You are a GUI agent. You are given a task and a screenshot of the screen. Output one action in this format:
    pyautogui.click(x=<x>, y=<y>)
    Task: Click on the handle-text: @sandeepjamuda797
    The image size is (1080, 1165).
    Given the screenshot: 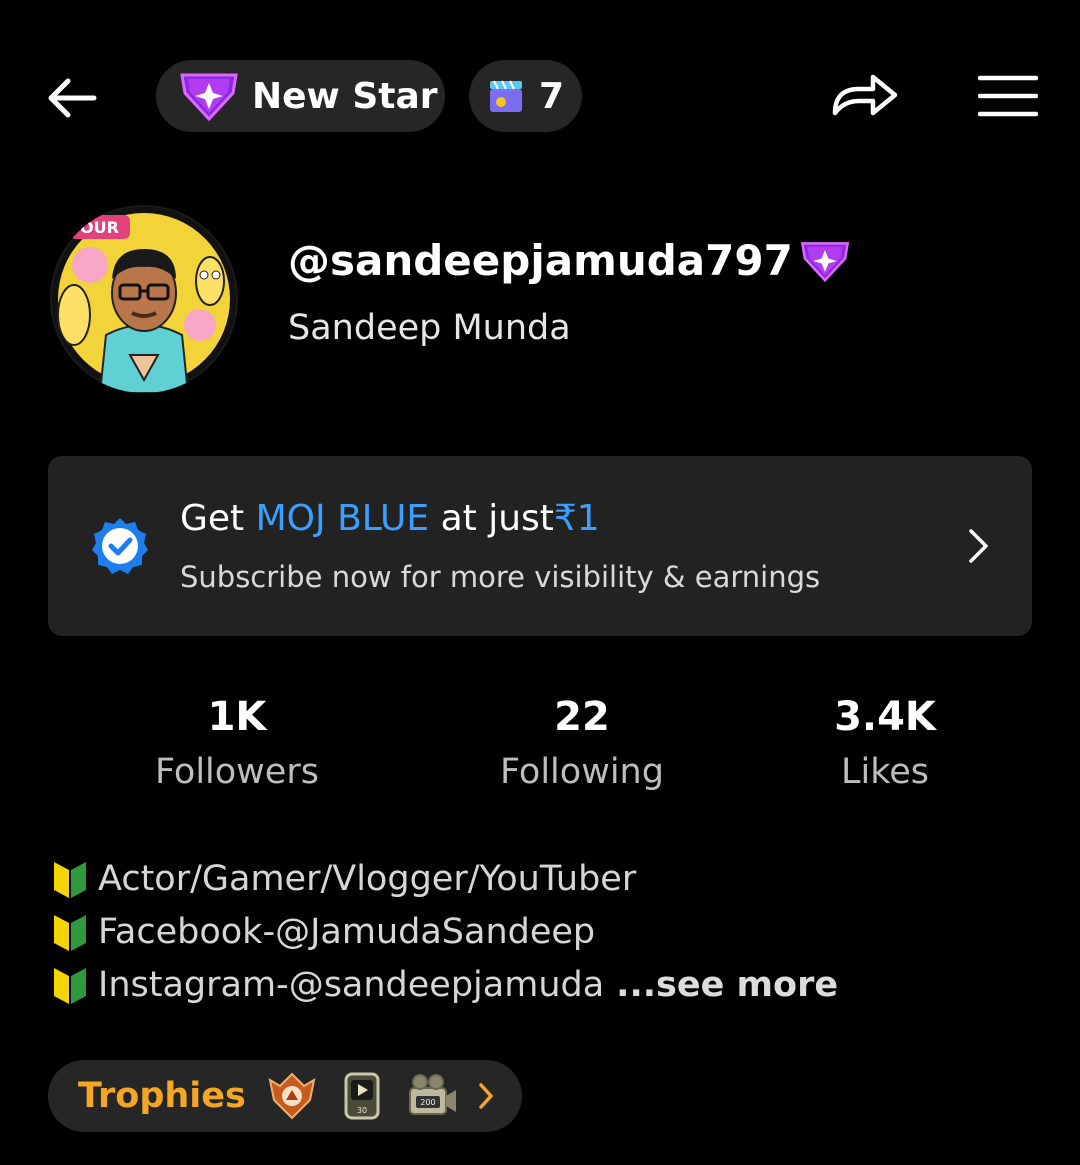 What is the action you would take?
    pyautogui.click(x=540, y=260)
    